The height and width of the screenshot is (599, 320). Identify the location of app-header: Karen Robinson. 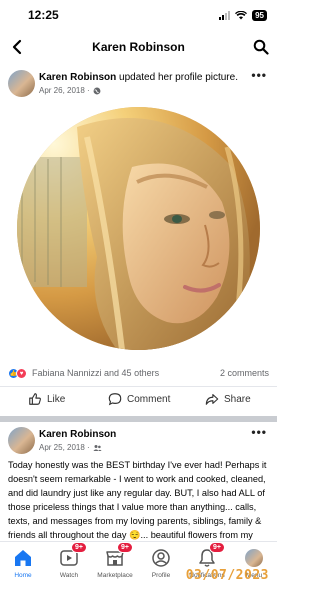
(138, 48).